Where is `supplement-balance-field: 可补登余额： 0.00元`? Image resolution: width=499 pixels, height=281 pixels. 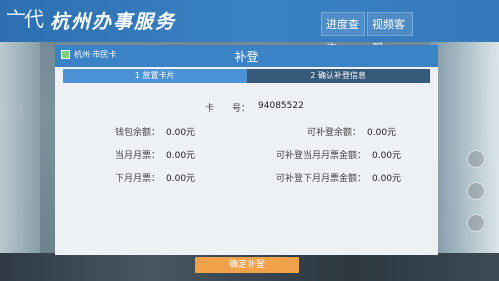
supplement-balance-field: 可补登余额： 0.00元 is located at coordinates (351, 131).